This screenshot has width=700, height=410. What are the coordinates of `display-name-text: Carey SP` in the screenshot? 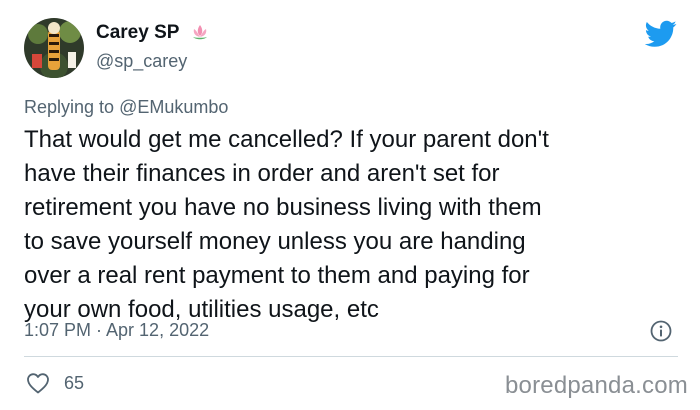 It's located at (138, 32).